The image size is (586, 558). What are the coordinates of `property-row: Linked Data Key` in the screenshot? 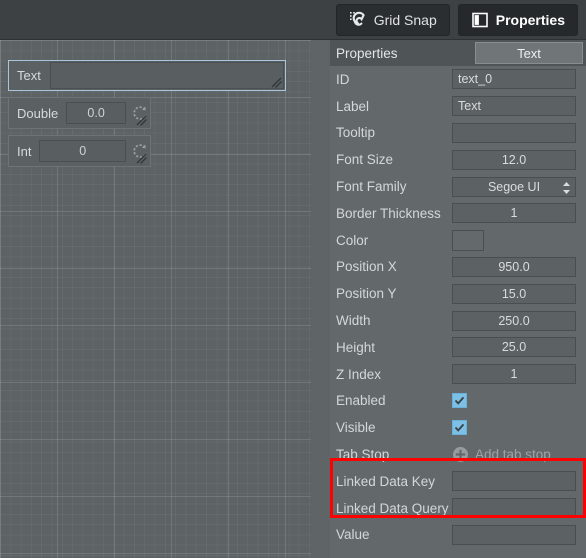 It's located at (458, 481).